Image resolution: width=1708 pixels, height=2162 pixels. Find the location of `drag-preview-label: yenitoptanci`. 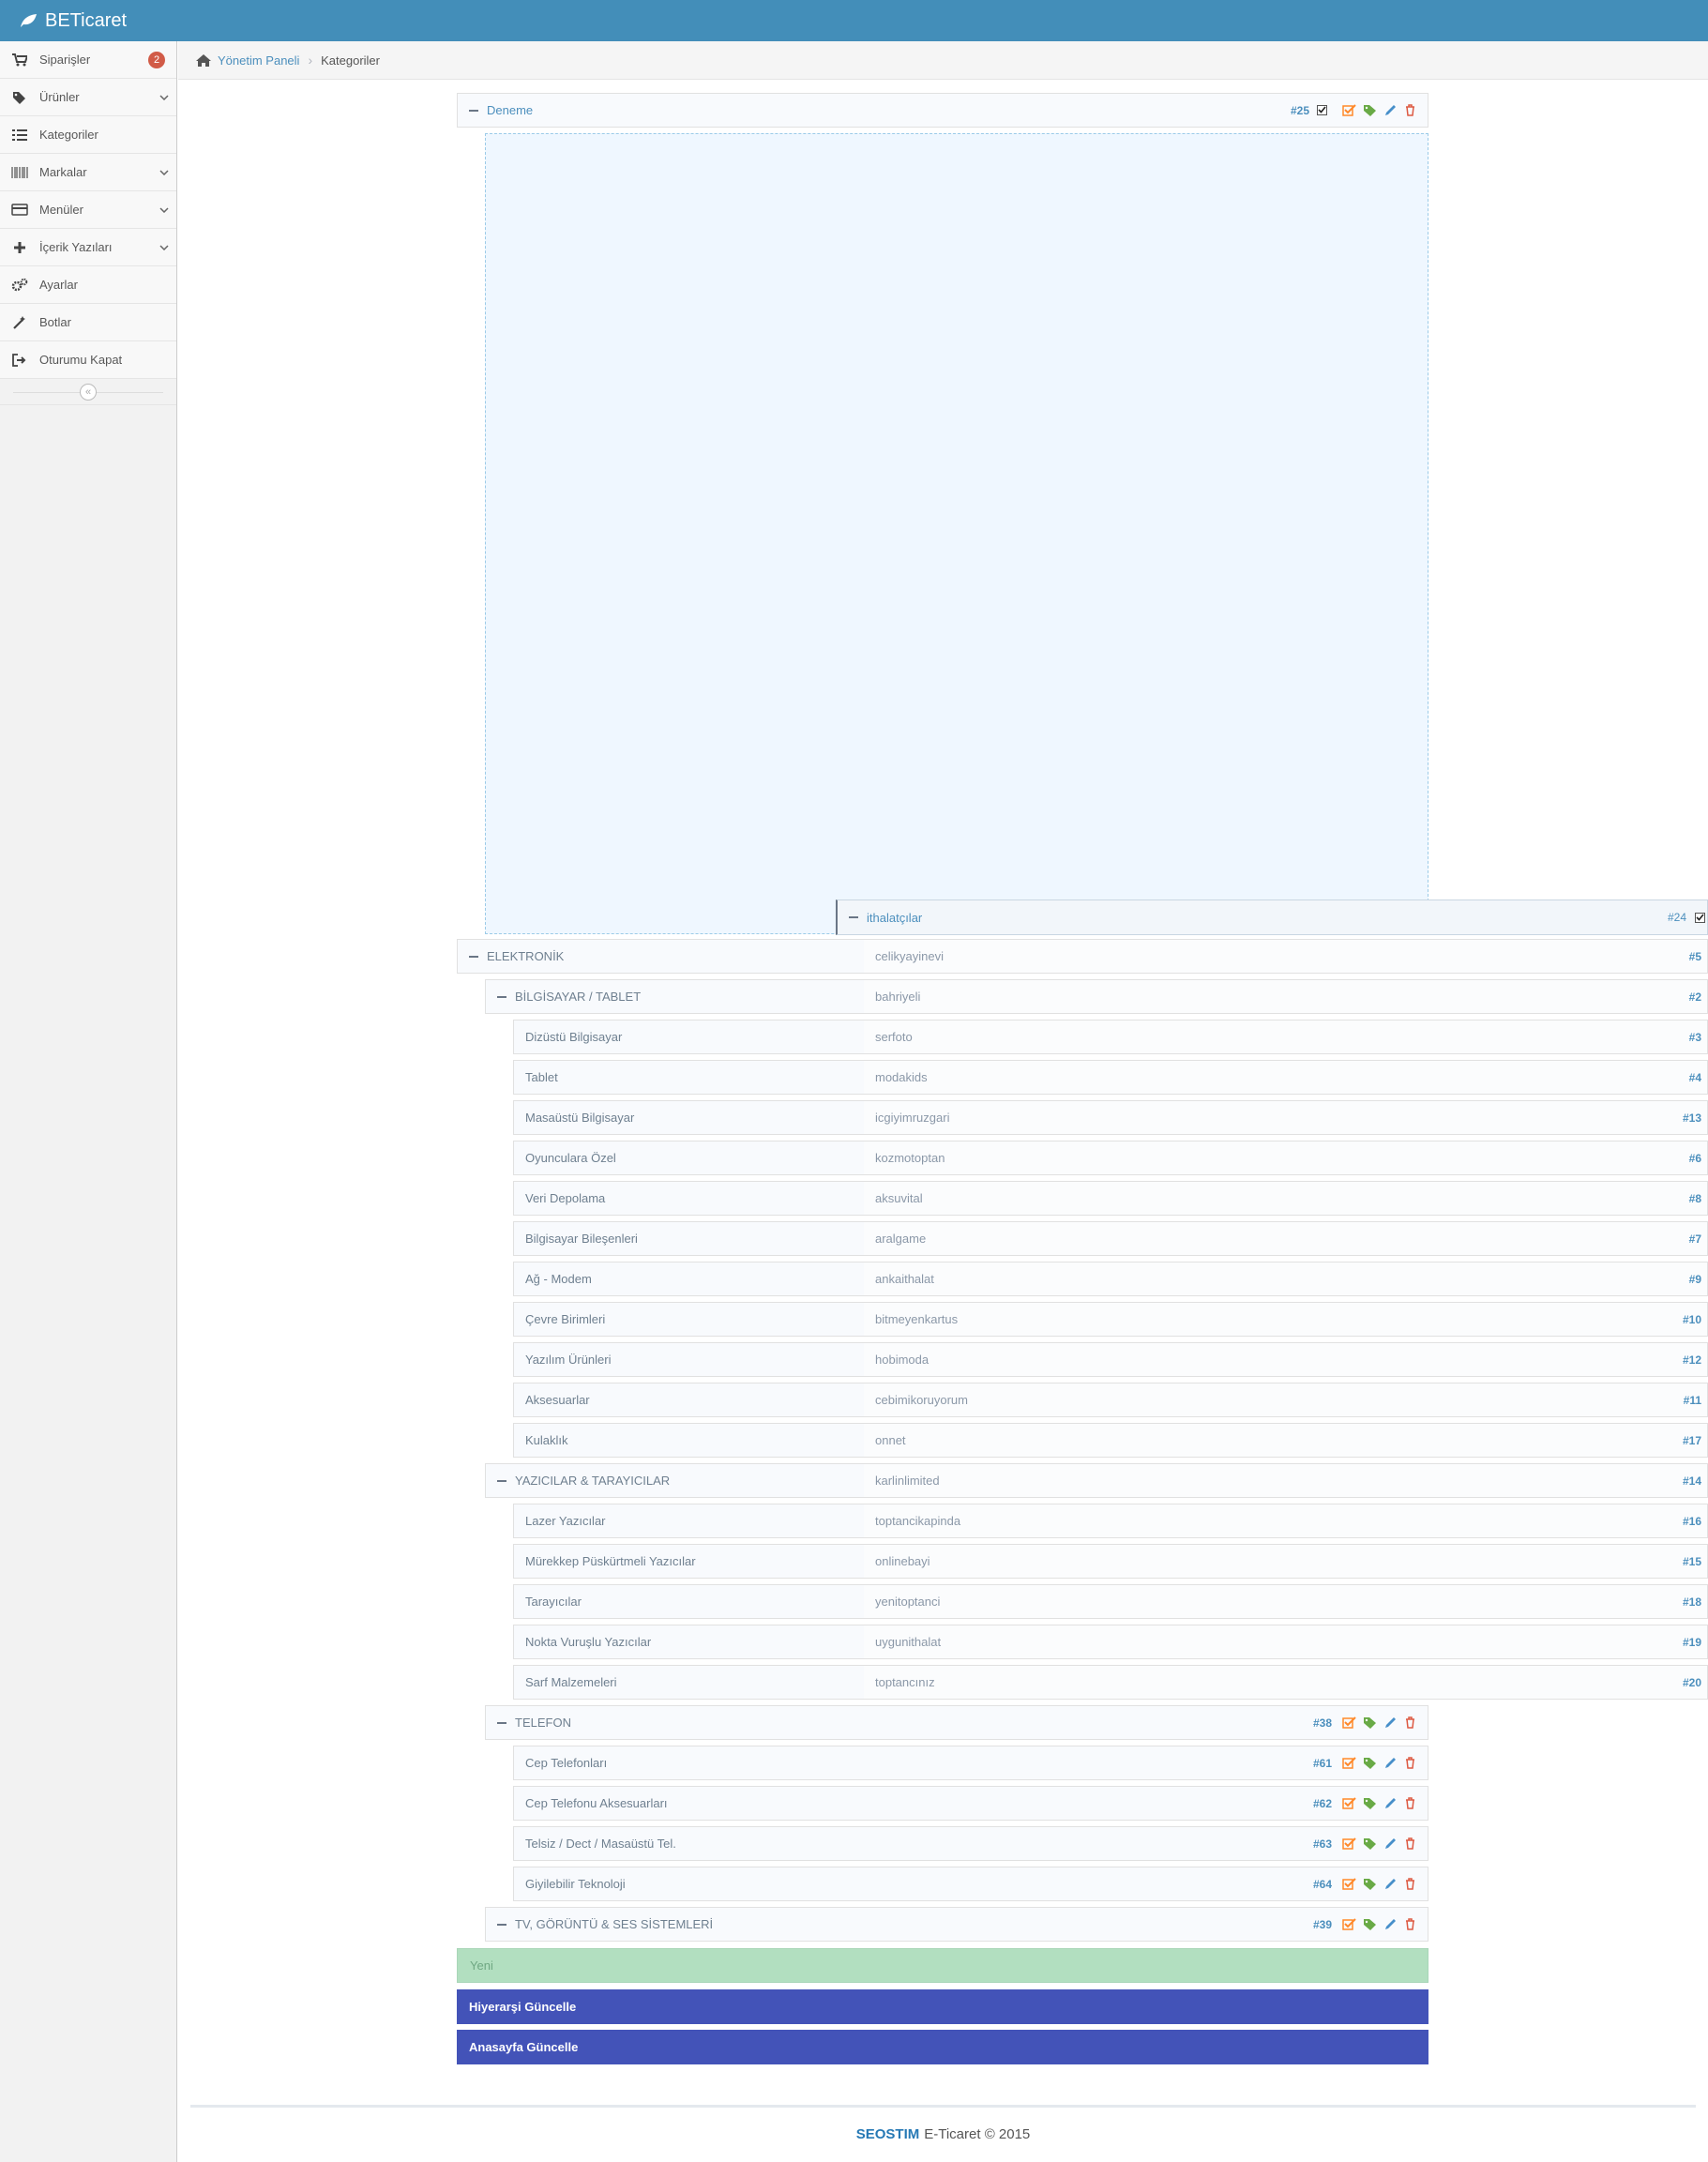

drag-preview-label: yenitoptanci is located at coordinates (908, 1602).